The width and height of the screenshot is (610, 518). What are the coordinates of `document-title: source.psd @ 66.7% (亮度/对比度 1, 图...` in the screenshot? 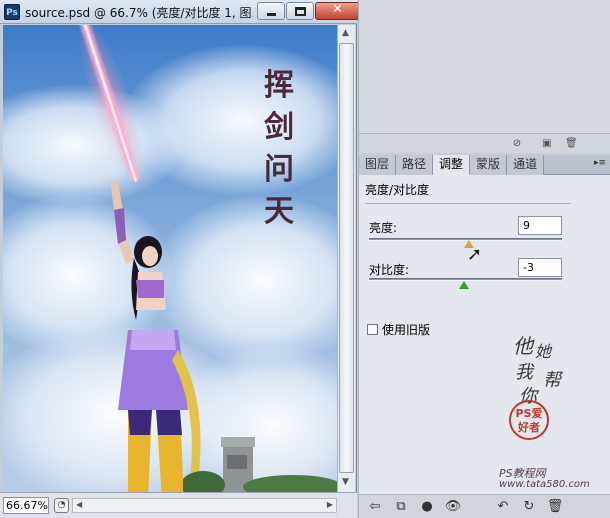 It's located at (139, 13).